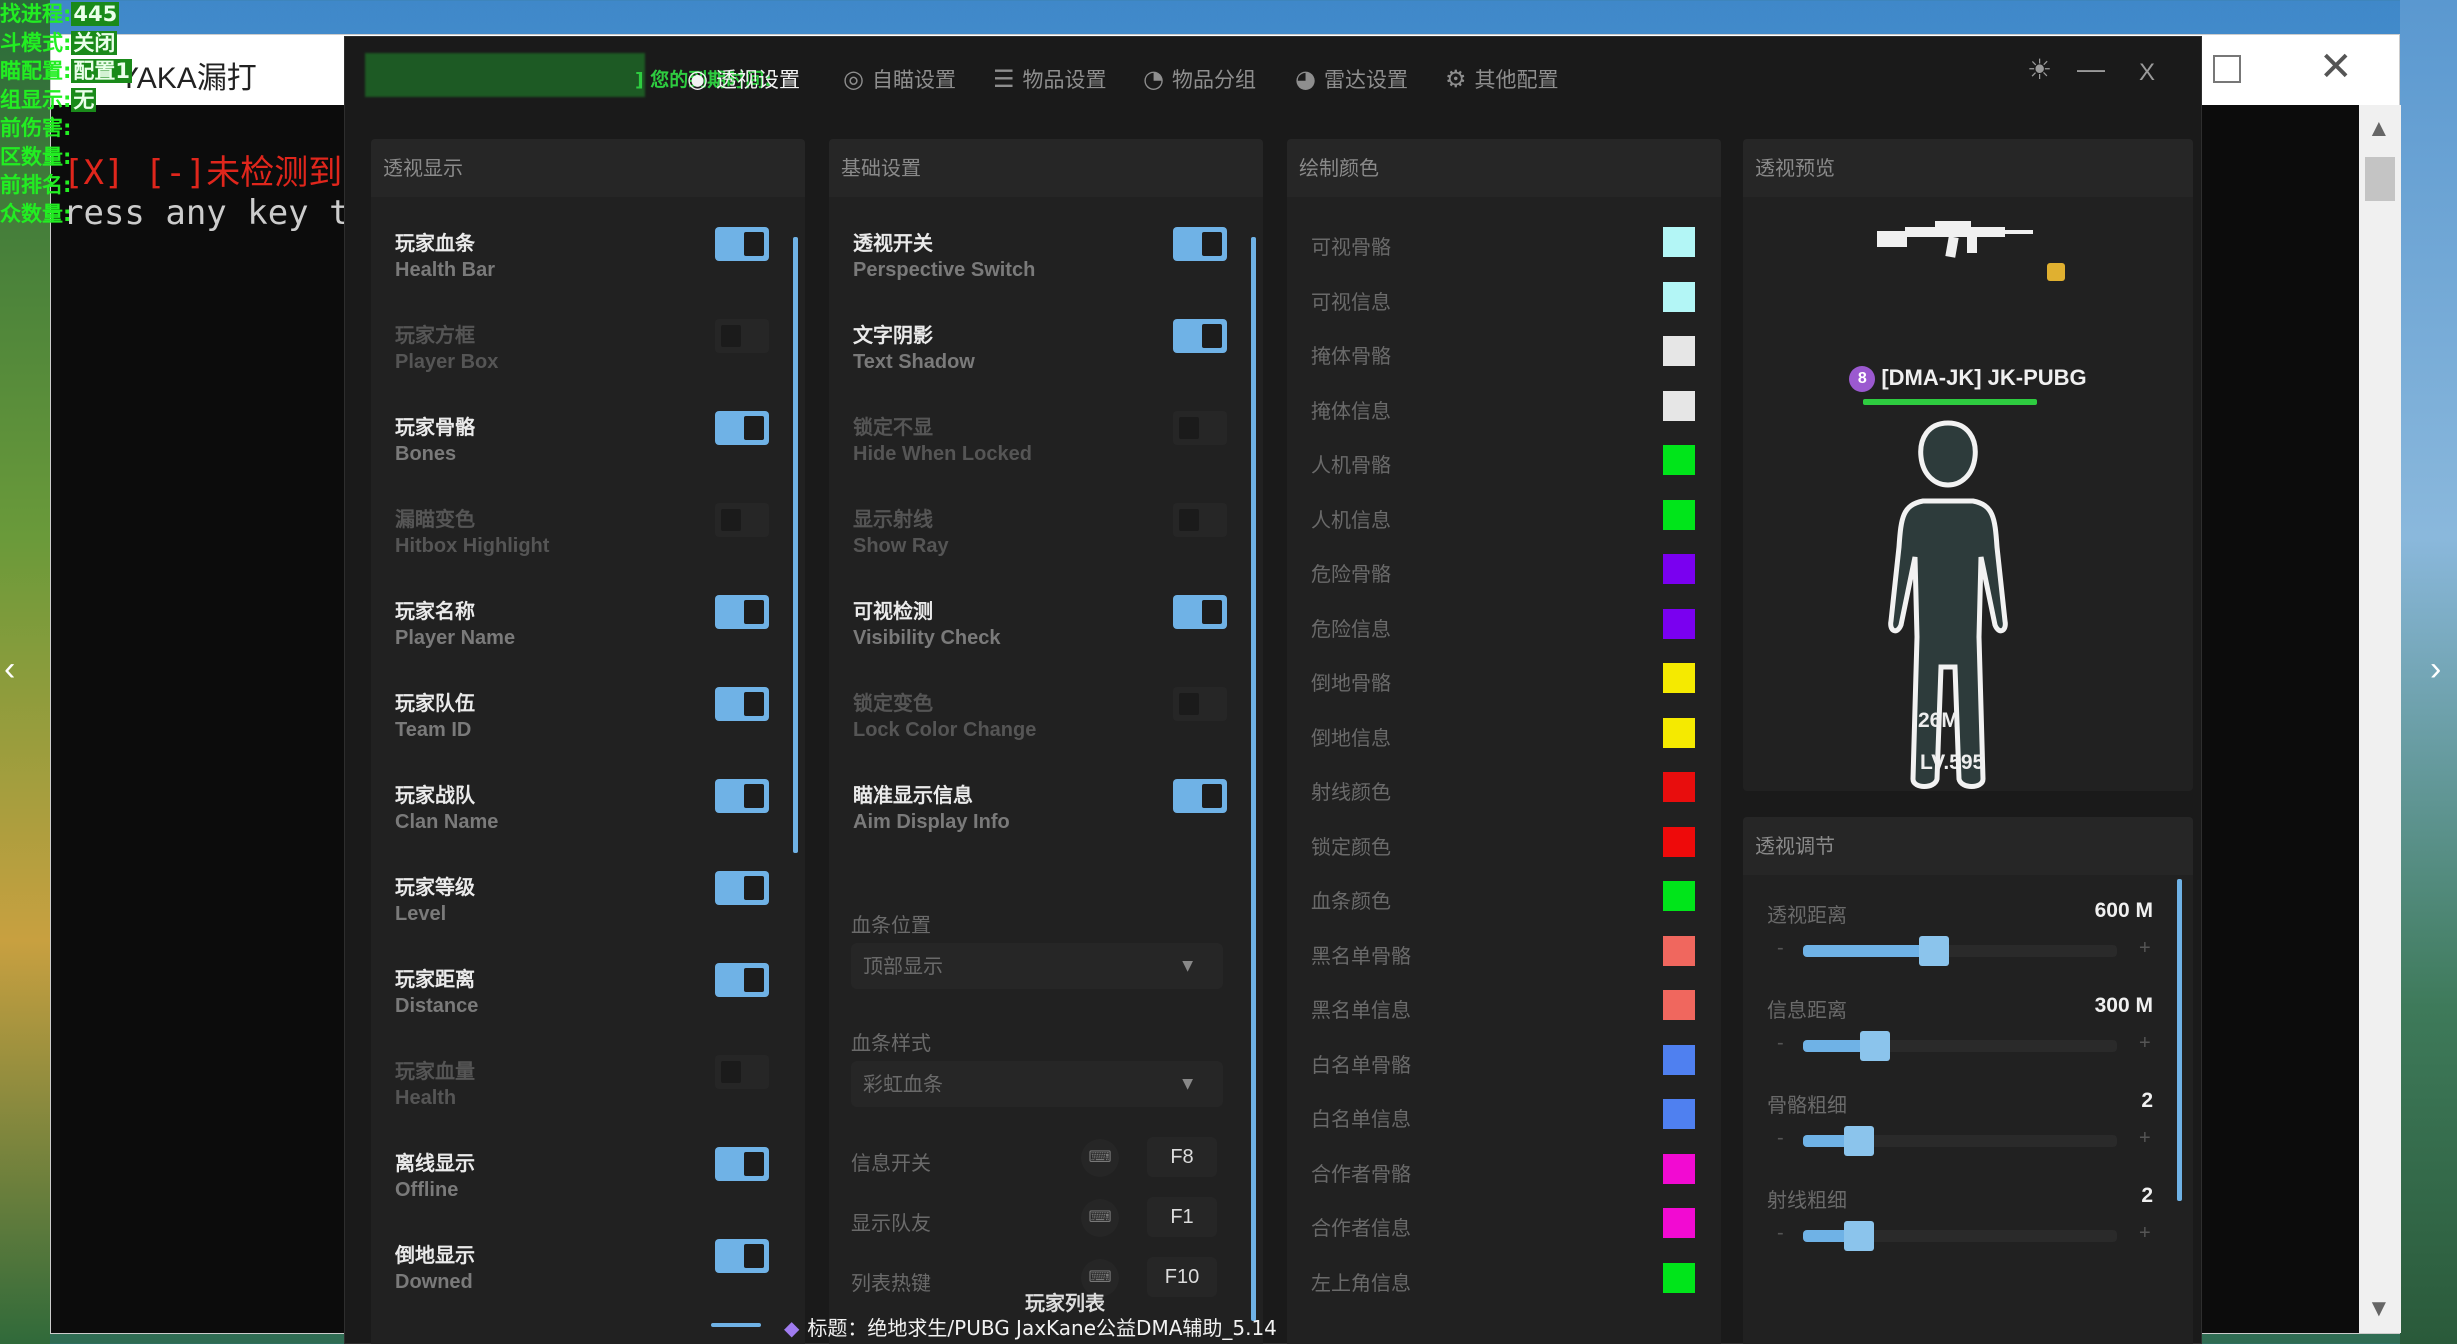  Describe the element at coordinates (2435, 669) in the screenshot. I see `next-arrow-icon: ›` at that location.